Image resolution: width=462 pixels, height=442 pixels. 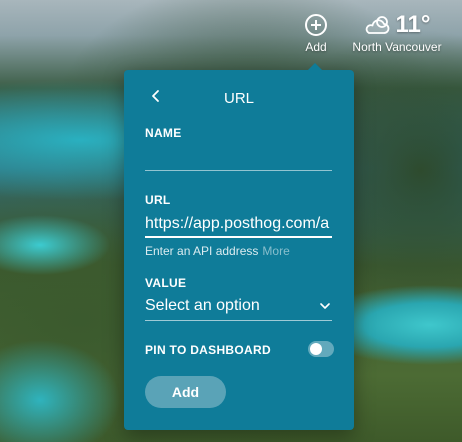 What do you see at coordinates (238, 225) in the screenshot?
I see `url-input` at bounding box center [238, 225].